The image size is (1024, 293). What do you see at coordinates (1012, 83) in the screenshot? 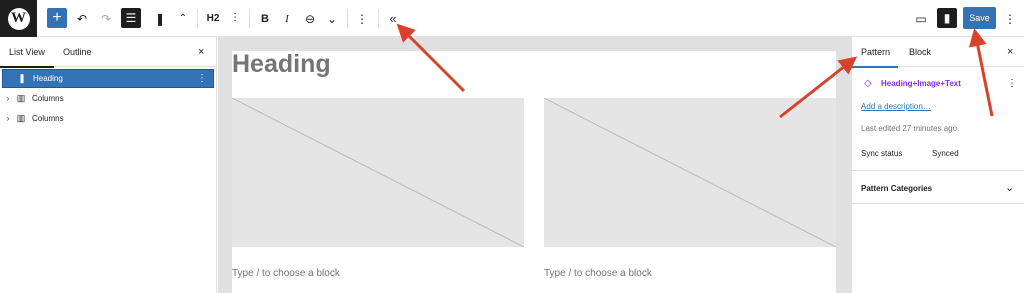
I see `pattern-options-icon: ⋮` at bounding box center [1012, 83].